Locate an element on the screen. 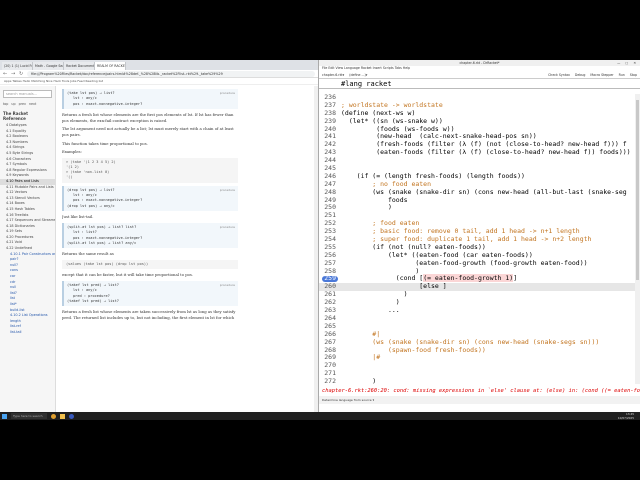 This screenshot has width=640, height=480. chrome-icon is located at coordinates (53, 416).